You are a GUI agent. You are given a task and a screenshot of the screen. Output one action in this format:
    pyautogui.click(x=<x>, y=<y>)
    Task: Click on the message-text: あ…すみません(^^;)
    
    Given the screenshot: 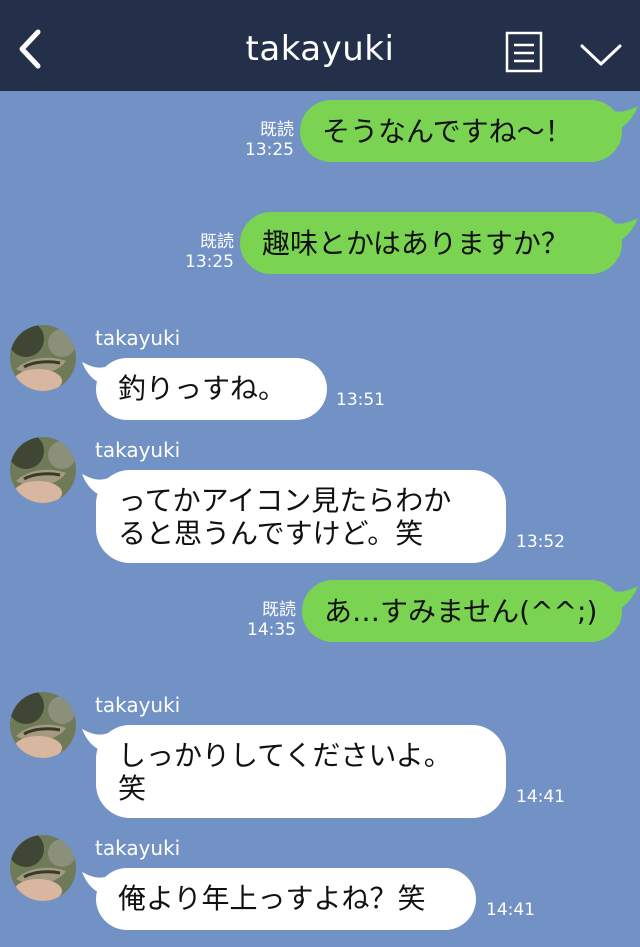 What is the action you would take?
    pyautogui.click(x=461, y=611)
    